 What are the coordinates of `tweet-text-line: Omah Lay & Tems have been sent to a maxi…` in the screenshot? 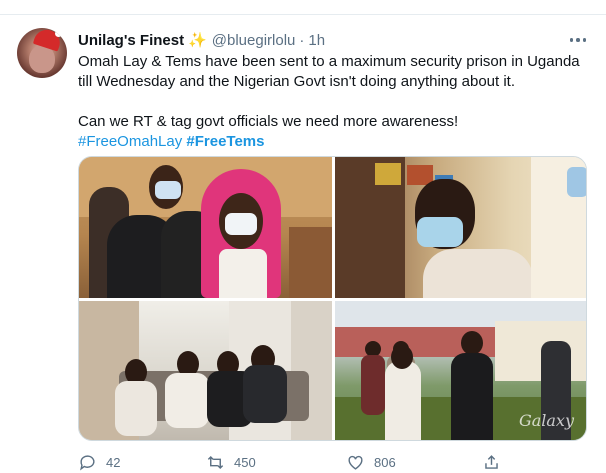 It's located at (329, 71).